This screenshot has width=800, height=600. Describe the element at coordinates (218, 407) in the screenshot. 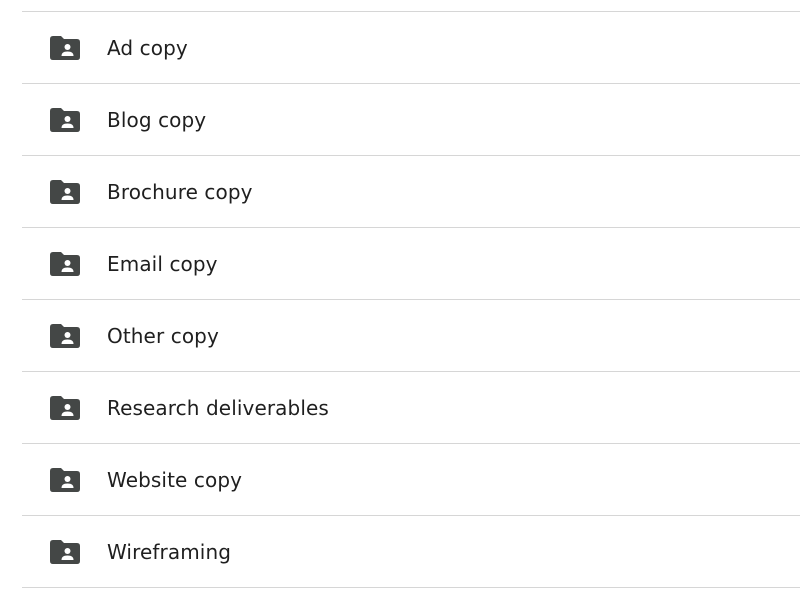

I see `folder-name: Research deliverables` at that location.